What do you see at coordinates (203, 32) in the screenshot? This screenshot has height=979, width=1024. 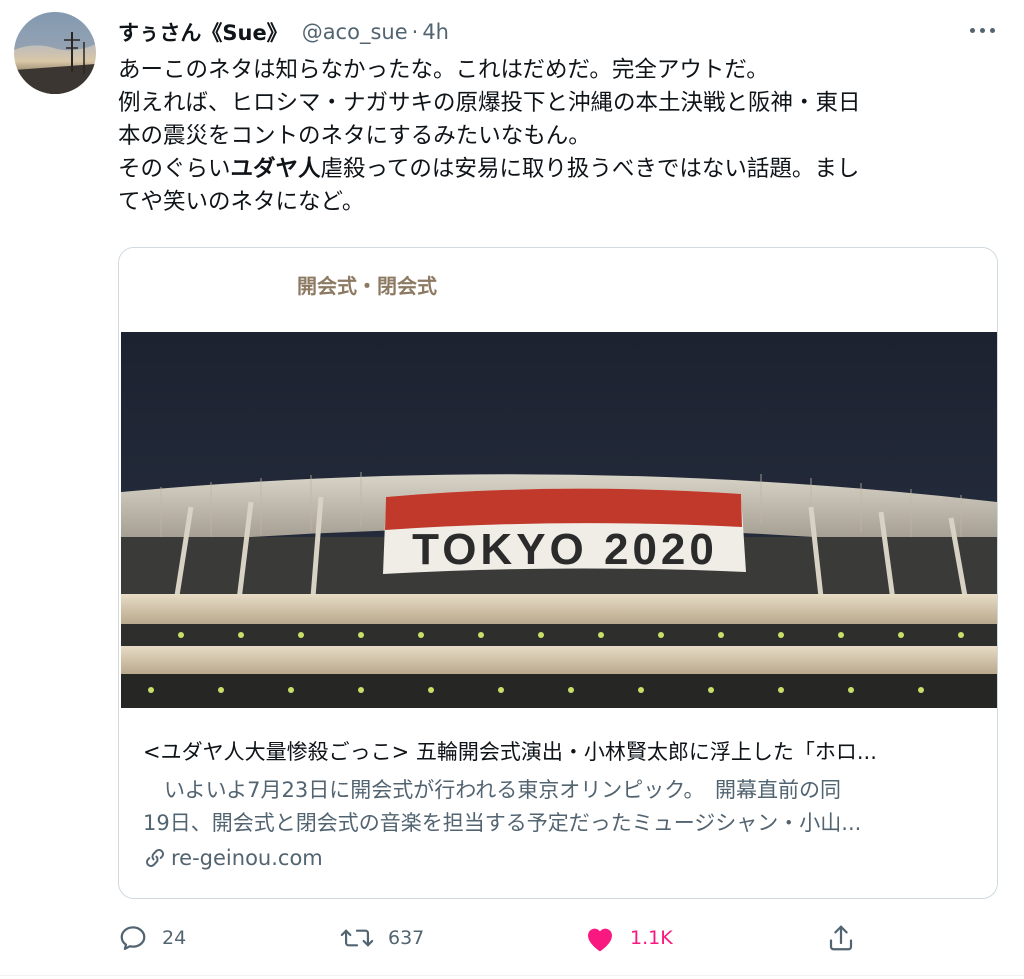 I see `display-name: すぅさん《Sue》` at bounding box center [203, 32].